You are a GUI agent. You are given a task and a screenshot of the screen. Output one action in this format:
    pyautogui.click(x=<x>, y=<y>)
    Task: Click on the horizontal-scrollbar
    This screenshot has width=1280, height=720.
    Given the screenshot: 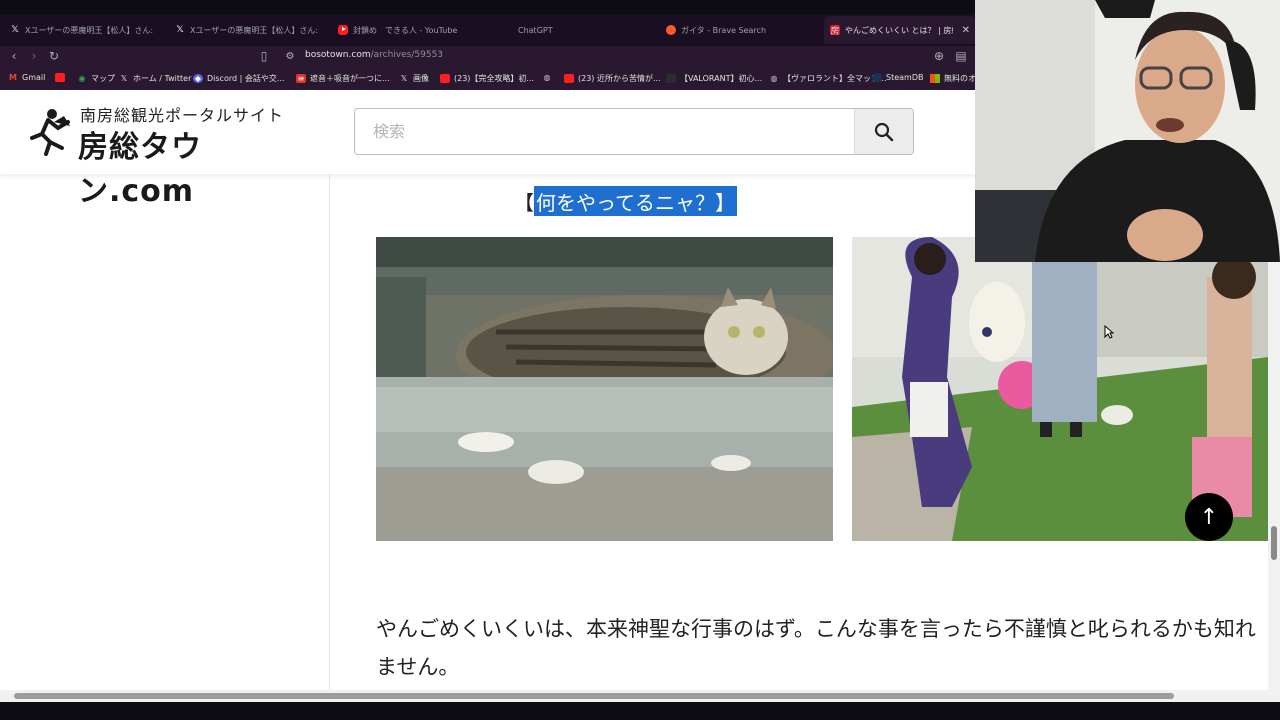 What is the action you would take?
    pyautogui.click(x=640, y=696)
    